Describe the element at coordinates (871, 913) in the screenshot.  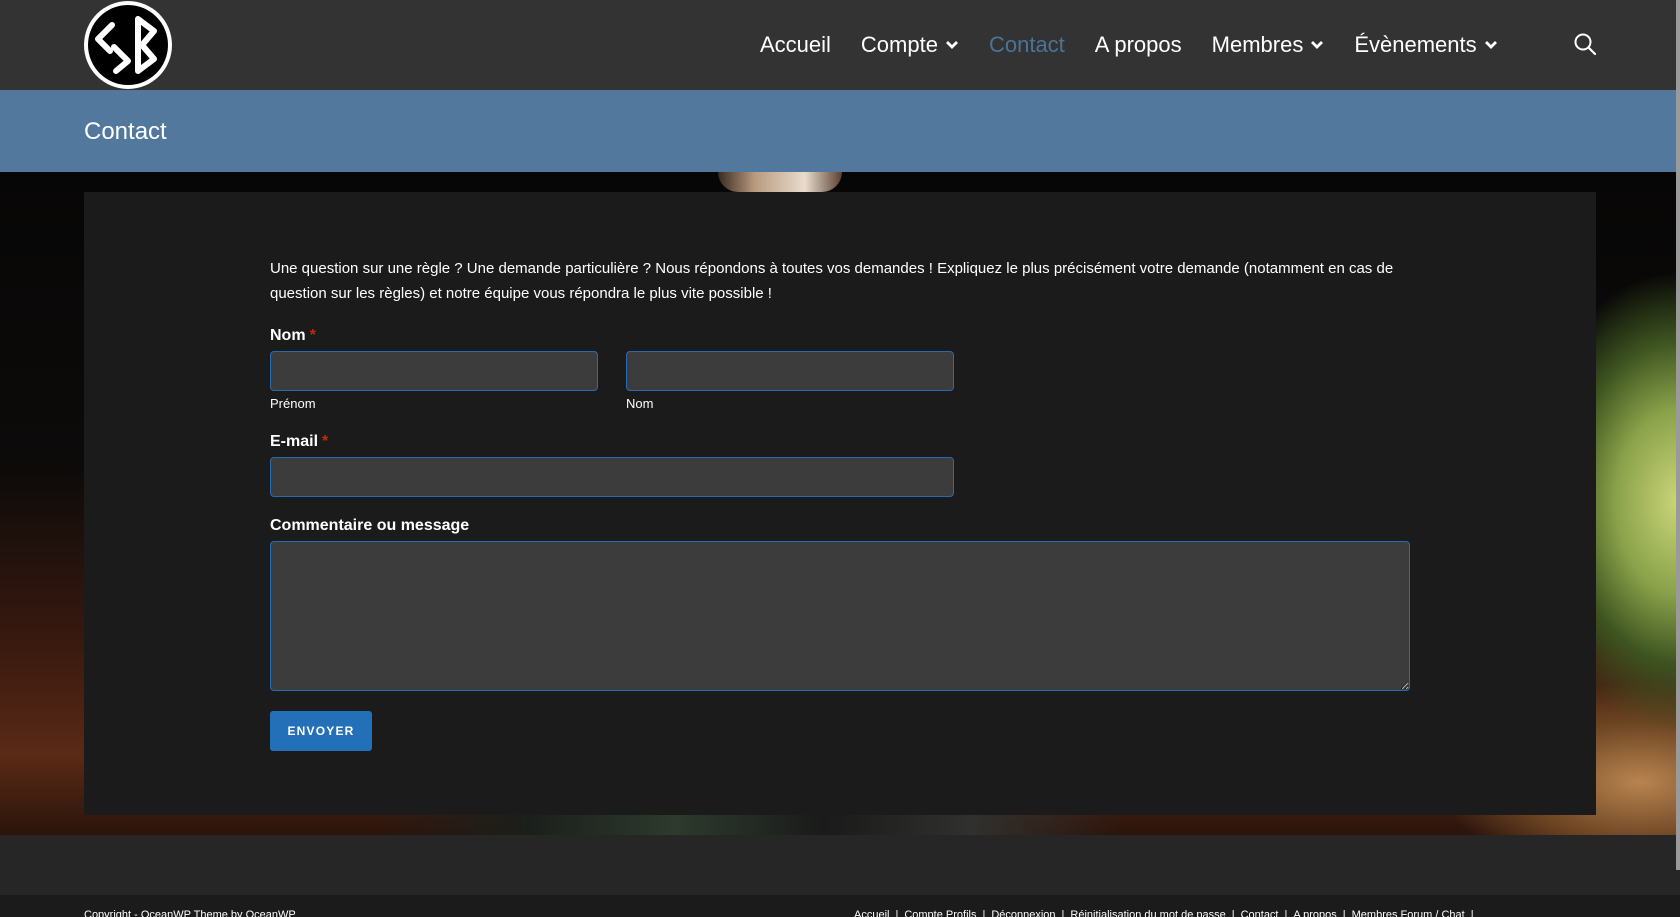
I see `footer-link-accueil: Accueil` at that location.